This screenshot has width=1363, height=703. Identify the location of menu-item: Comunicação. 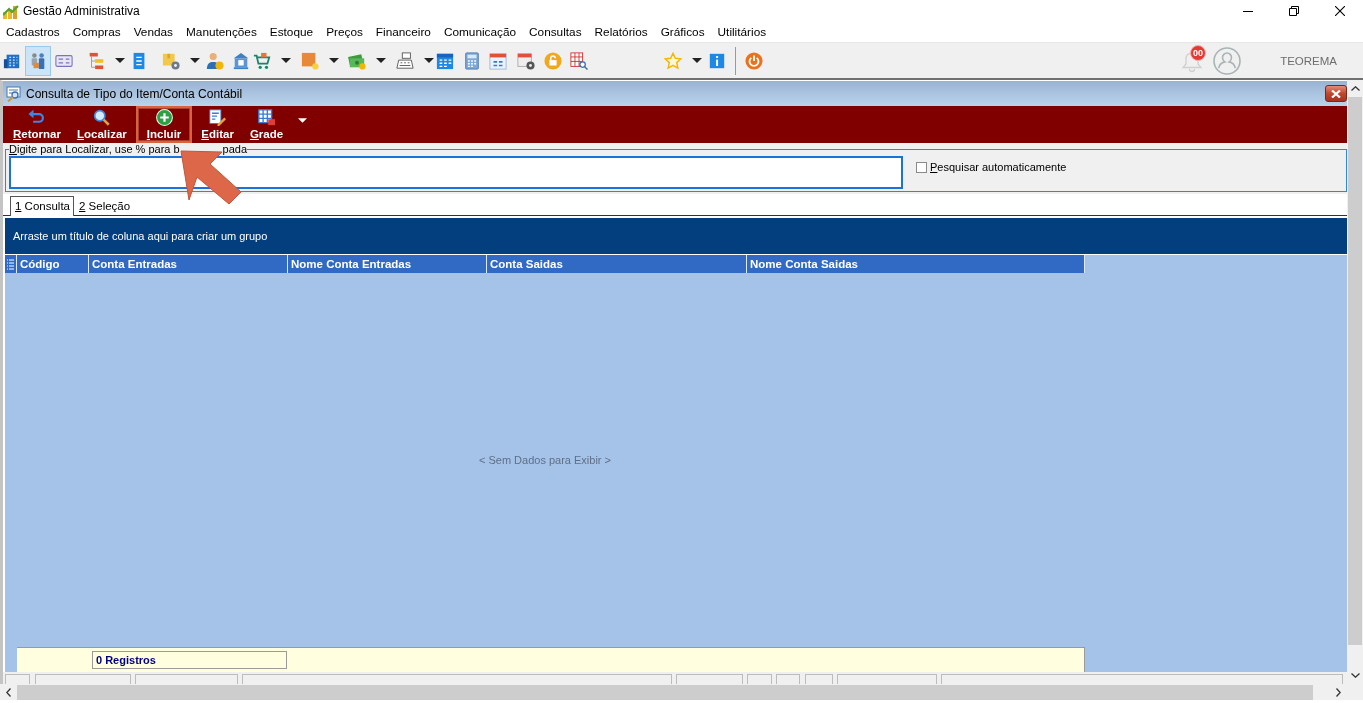
(480, 32).